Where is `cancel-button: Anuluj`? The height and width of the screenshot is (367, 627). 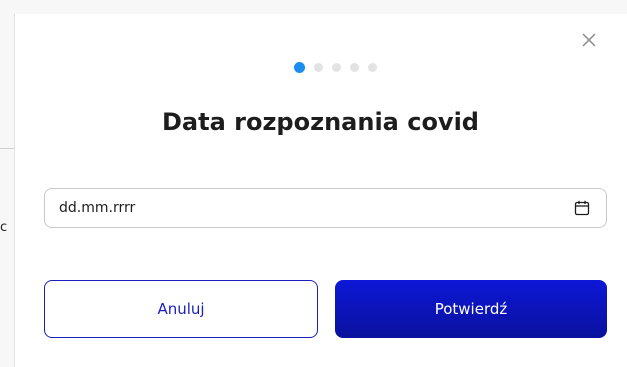
cancel-button: Anuluj is located at coordinates (181, 309).